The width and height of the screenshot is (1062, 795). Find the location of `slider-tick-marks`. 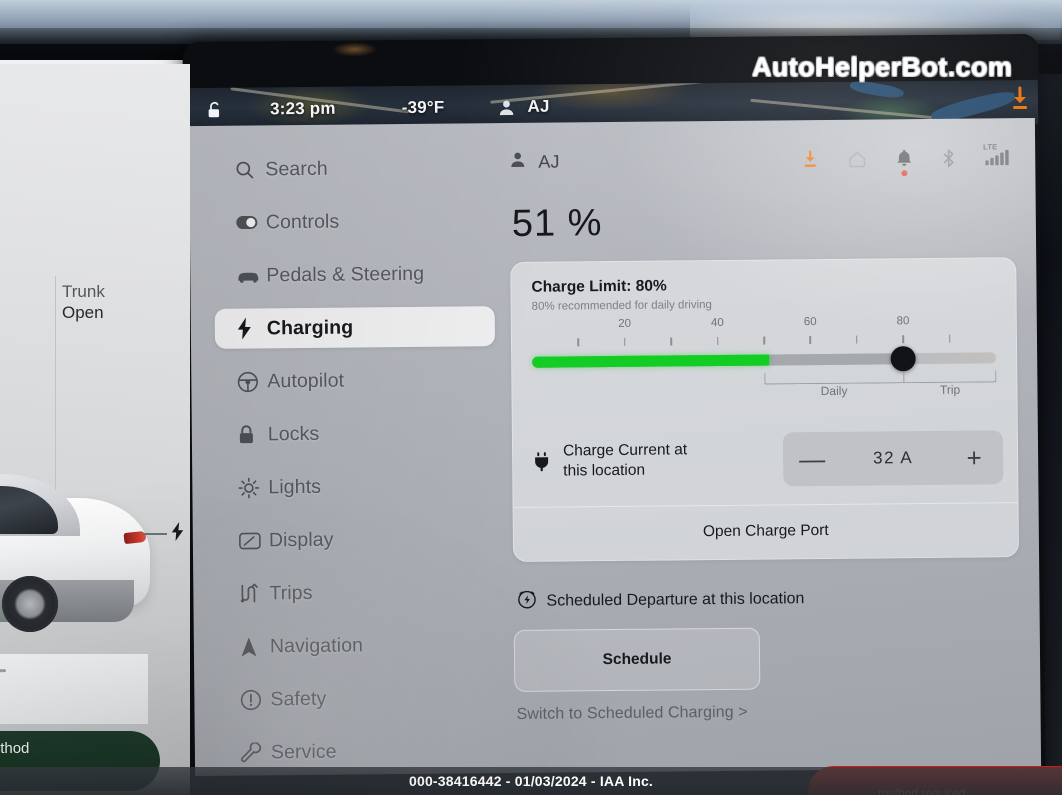

slider-tick-marks is located at coordinates (764, 341).